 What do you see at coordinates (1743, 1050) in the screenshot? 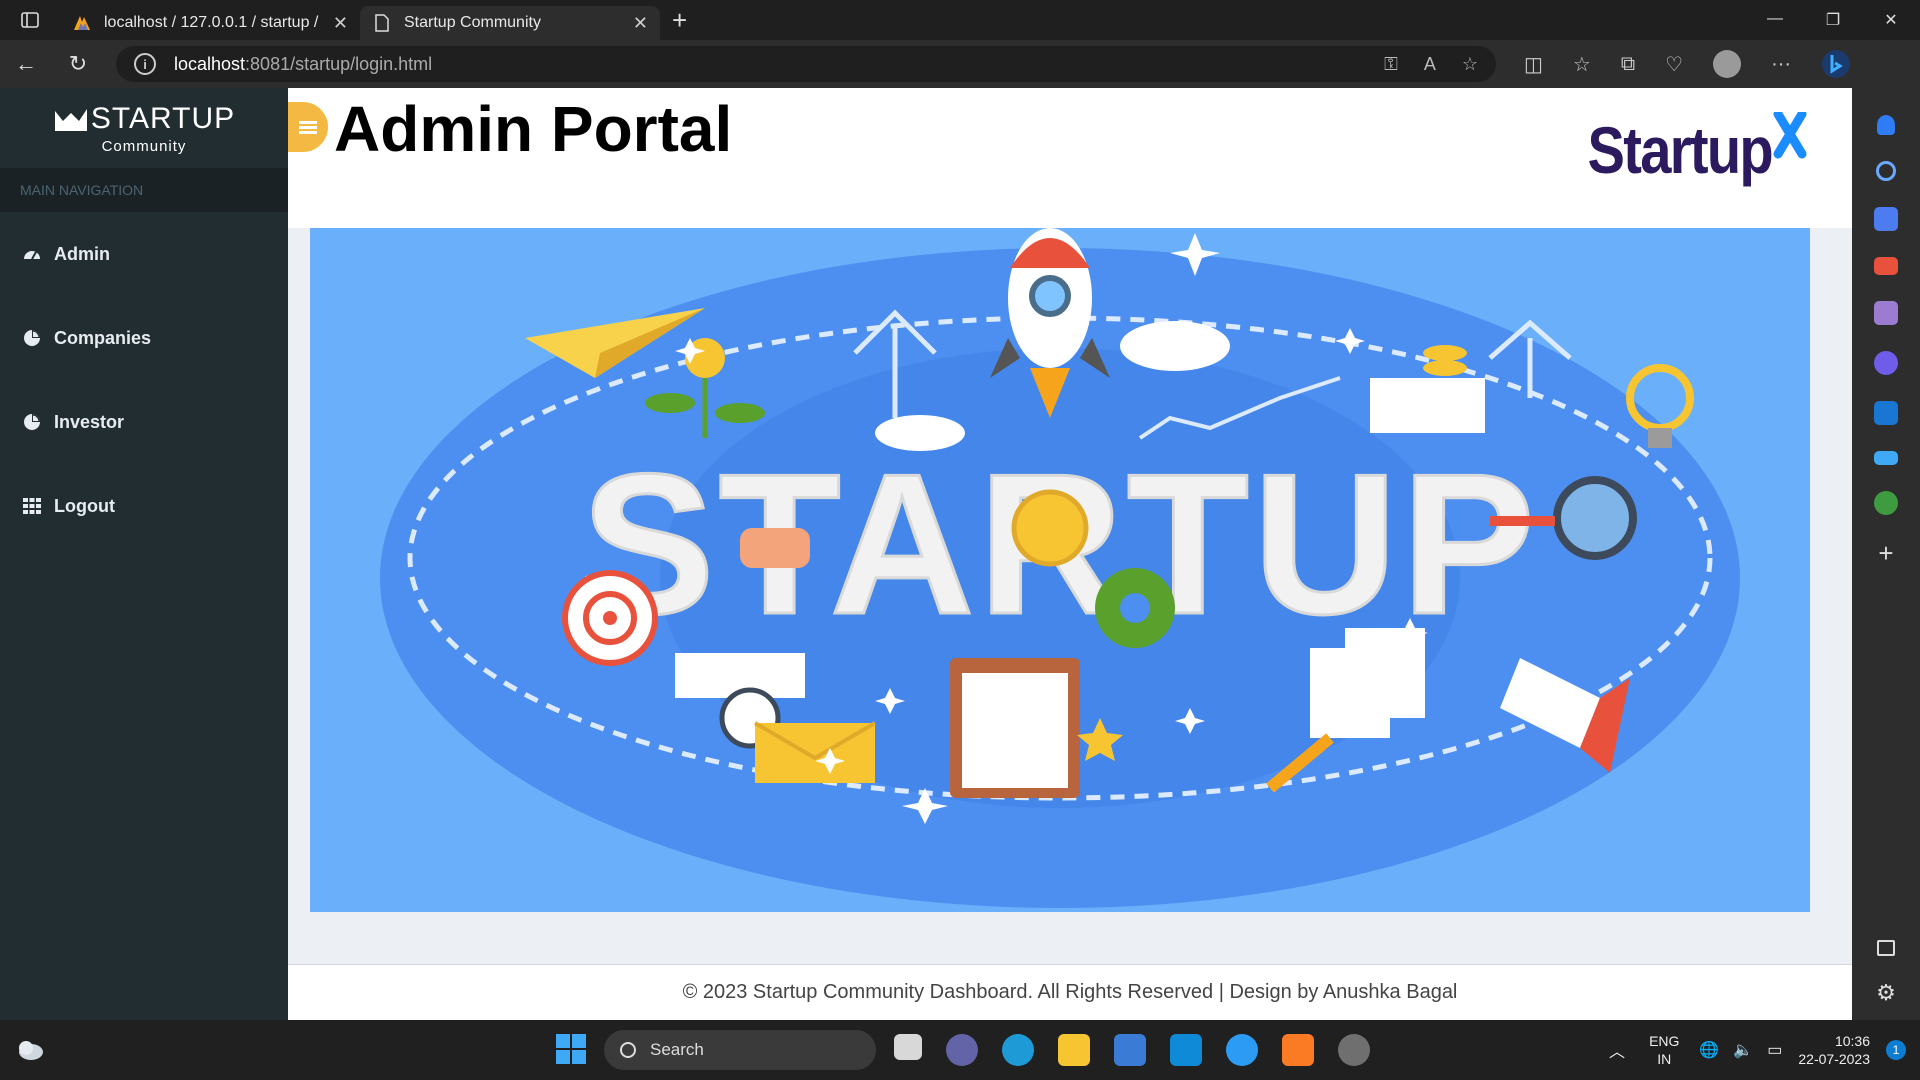
I see `volume-icon: 🔈` at bounding box center [1743, 1050].